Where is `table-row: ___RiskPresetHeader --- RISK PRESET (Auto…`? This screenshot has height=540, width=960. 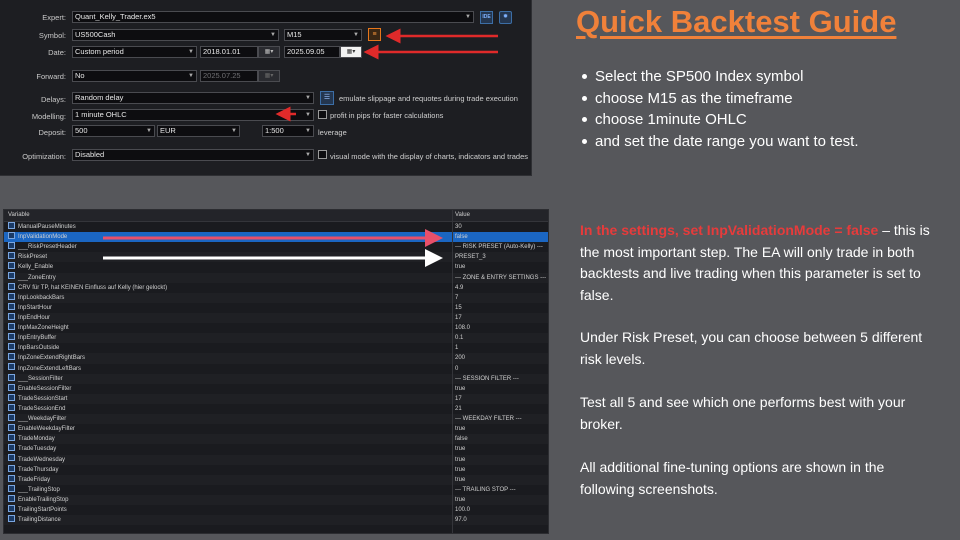 table-row: ___RiskPresetHeader --- RISK PRESET (Auto… is located at coordinates (276, 247).